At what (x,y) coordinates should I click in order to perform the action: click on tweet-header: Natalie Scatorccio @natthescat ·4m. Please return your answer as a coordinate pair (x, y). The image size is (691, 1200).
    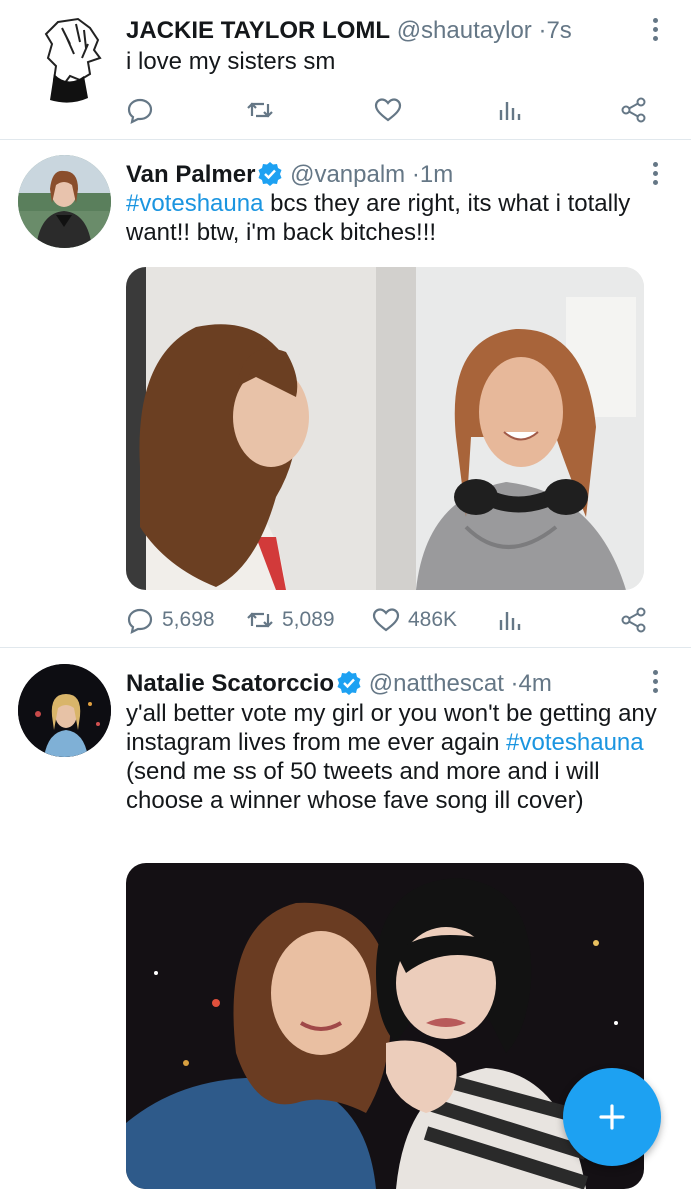
    Looking at the image, I should click on (378, 684).